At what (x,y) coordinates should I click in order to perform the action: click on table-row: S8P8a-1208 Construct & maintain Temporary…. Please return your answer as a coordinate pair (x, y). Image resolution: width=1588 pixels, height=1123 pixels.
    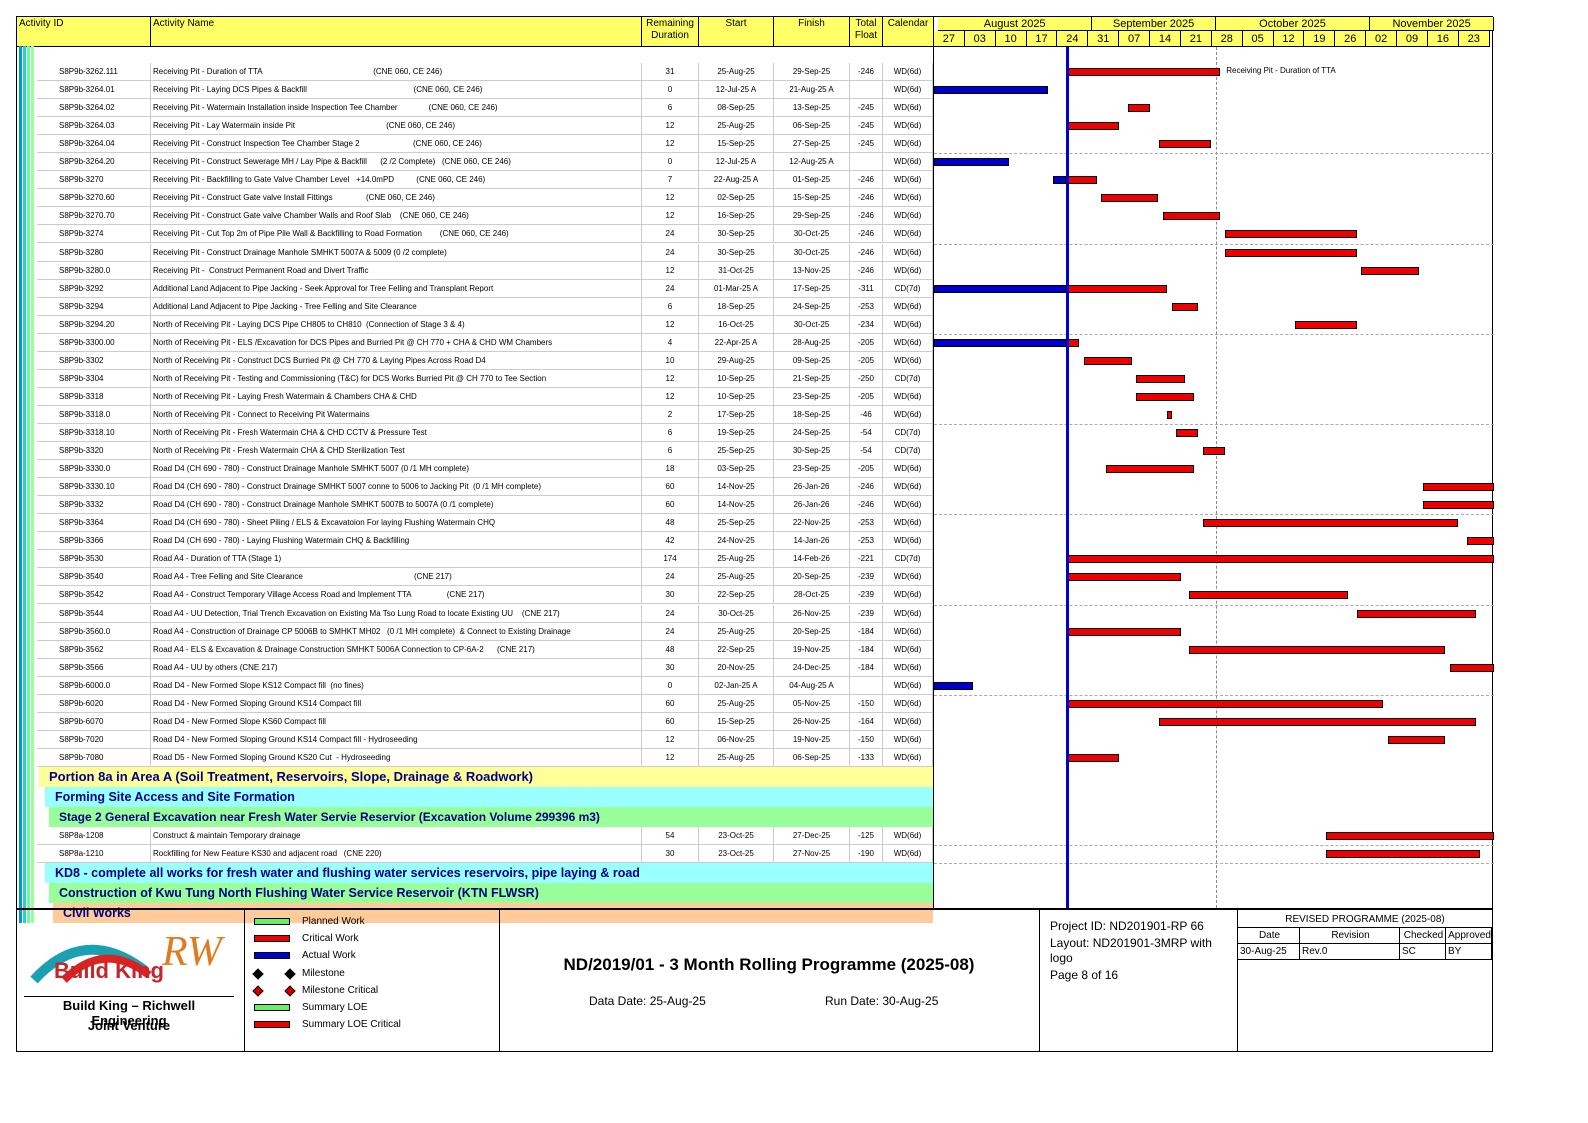
    Looking at the image, I should click on (475, 835).